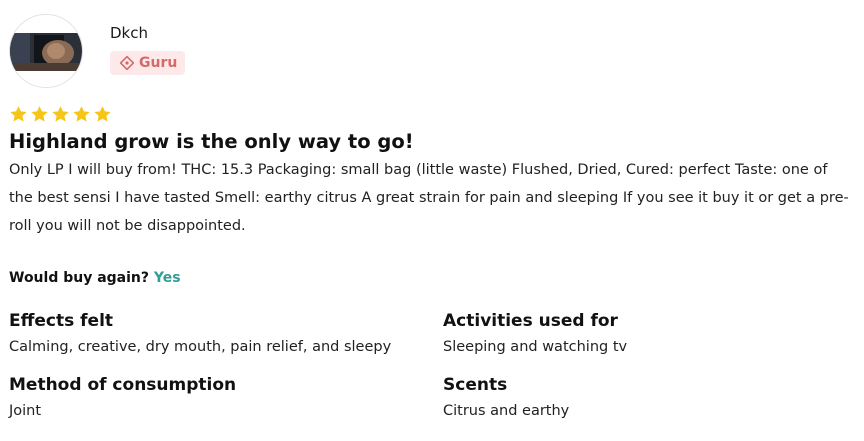 Image resolution: width=864 pixels, height=441 pixels. What do you see at coordinates (158, 63) in the screenshot?
I see `badge-label: Guru` at bounding box center [158, 63].